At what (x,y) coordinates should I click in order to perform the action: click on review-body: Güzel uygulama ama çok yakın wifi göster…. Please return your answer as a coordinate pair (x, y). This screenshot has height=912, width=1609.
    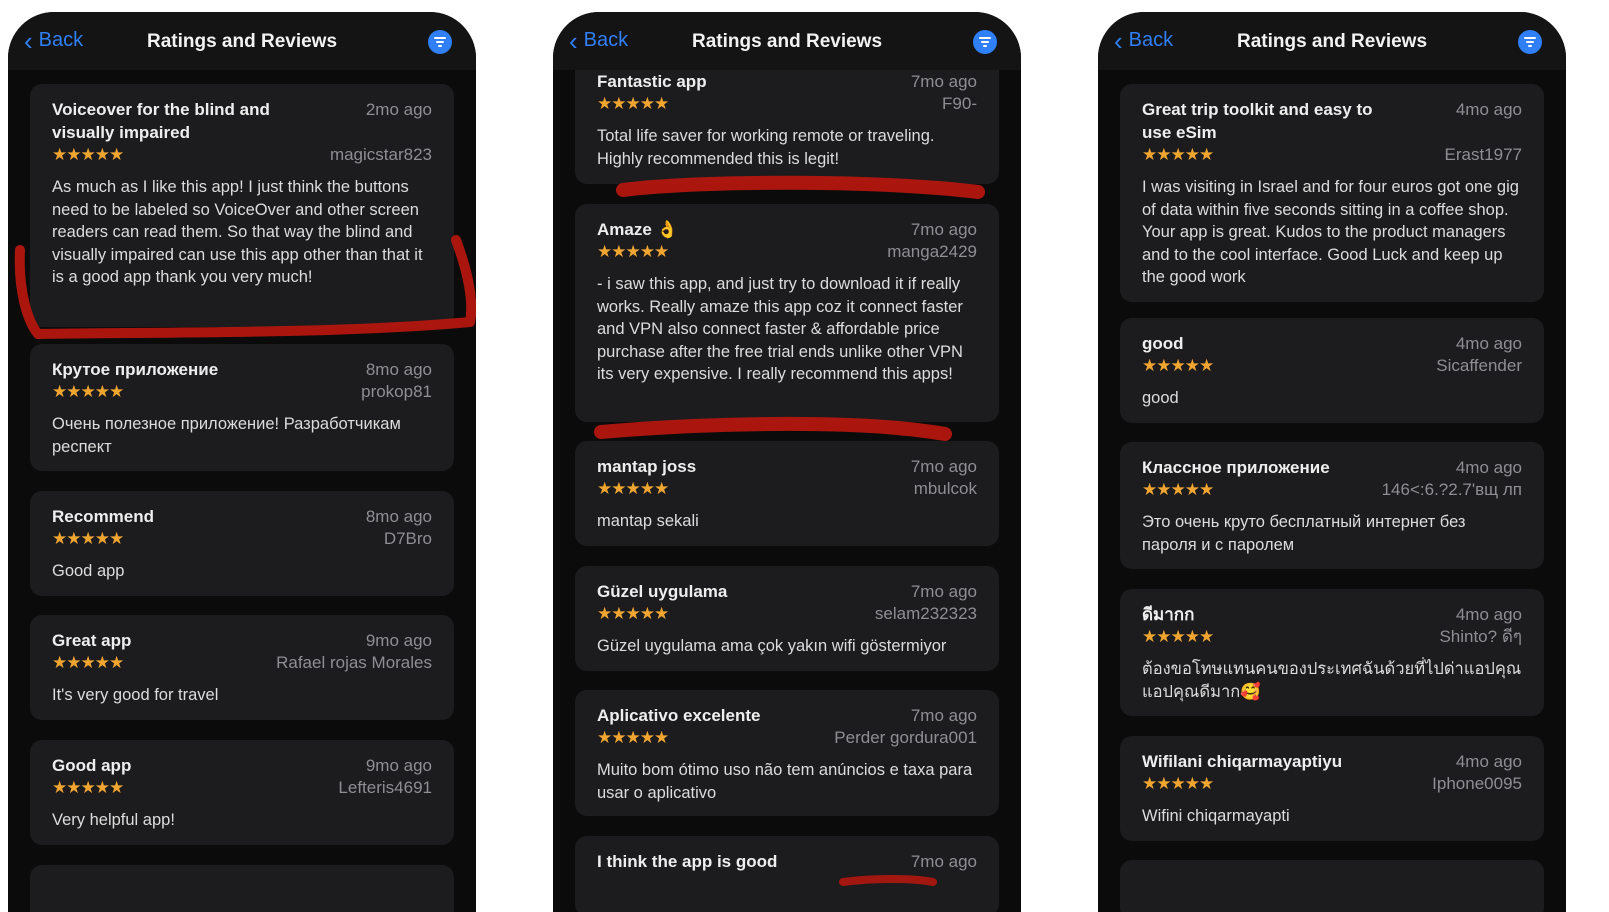
    Looking at the image, I should click on (772, 646).